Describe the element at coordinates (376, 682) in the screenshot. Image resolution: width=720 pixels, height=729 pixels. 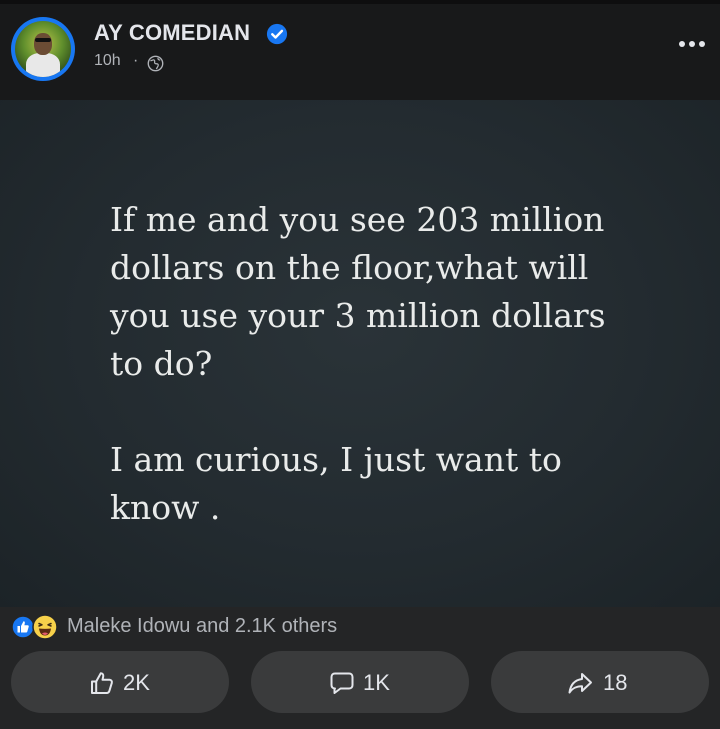
I see `comment-count: 1K` at that location.